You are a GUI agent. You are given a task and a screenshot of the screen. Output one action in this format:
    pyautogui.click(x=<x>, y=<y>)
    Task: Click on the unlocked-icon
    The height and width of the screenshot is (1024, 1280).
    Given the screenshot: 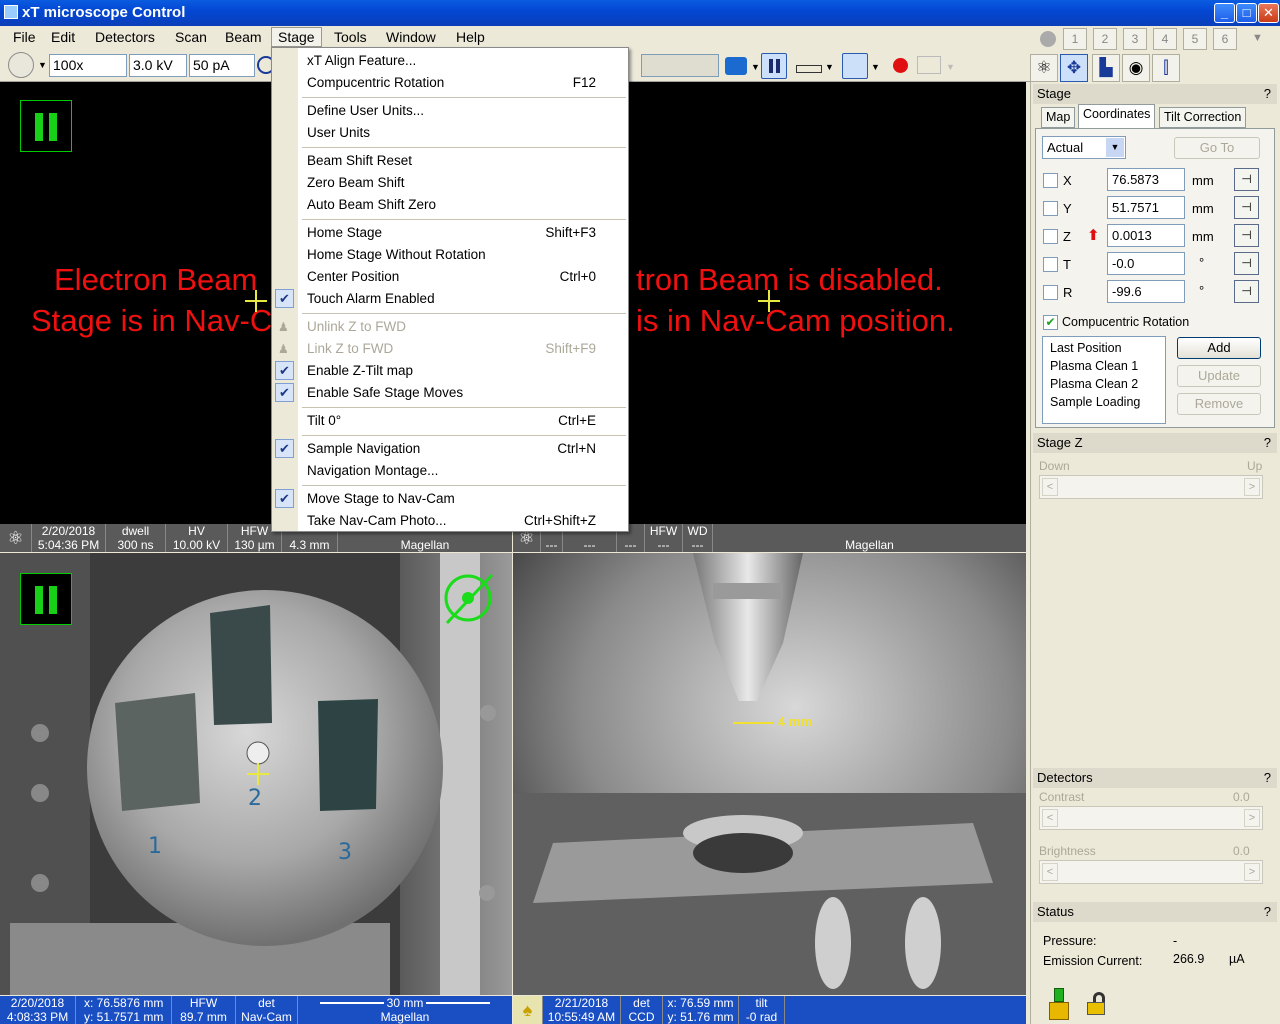 What is the action you would take?
    pyautogui.click(x=1097, y=1004)
    